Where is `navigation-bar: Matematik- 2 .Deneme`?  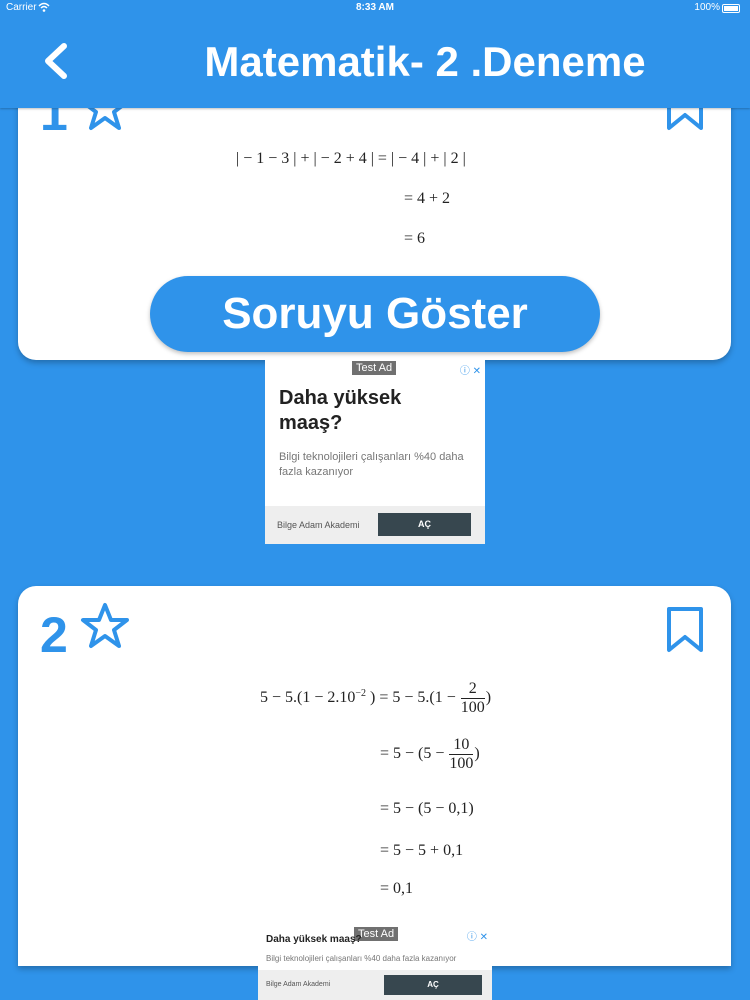
navigation-bar: Matematik- 2 .Deneme is located at coordinates (375, 62).